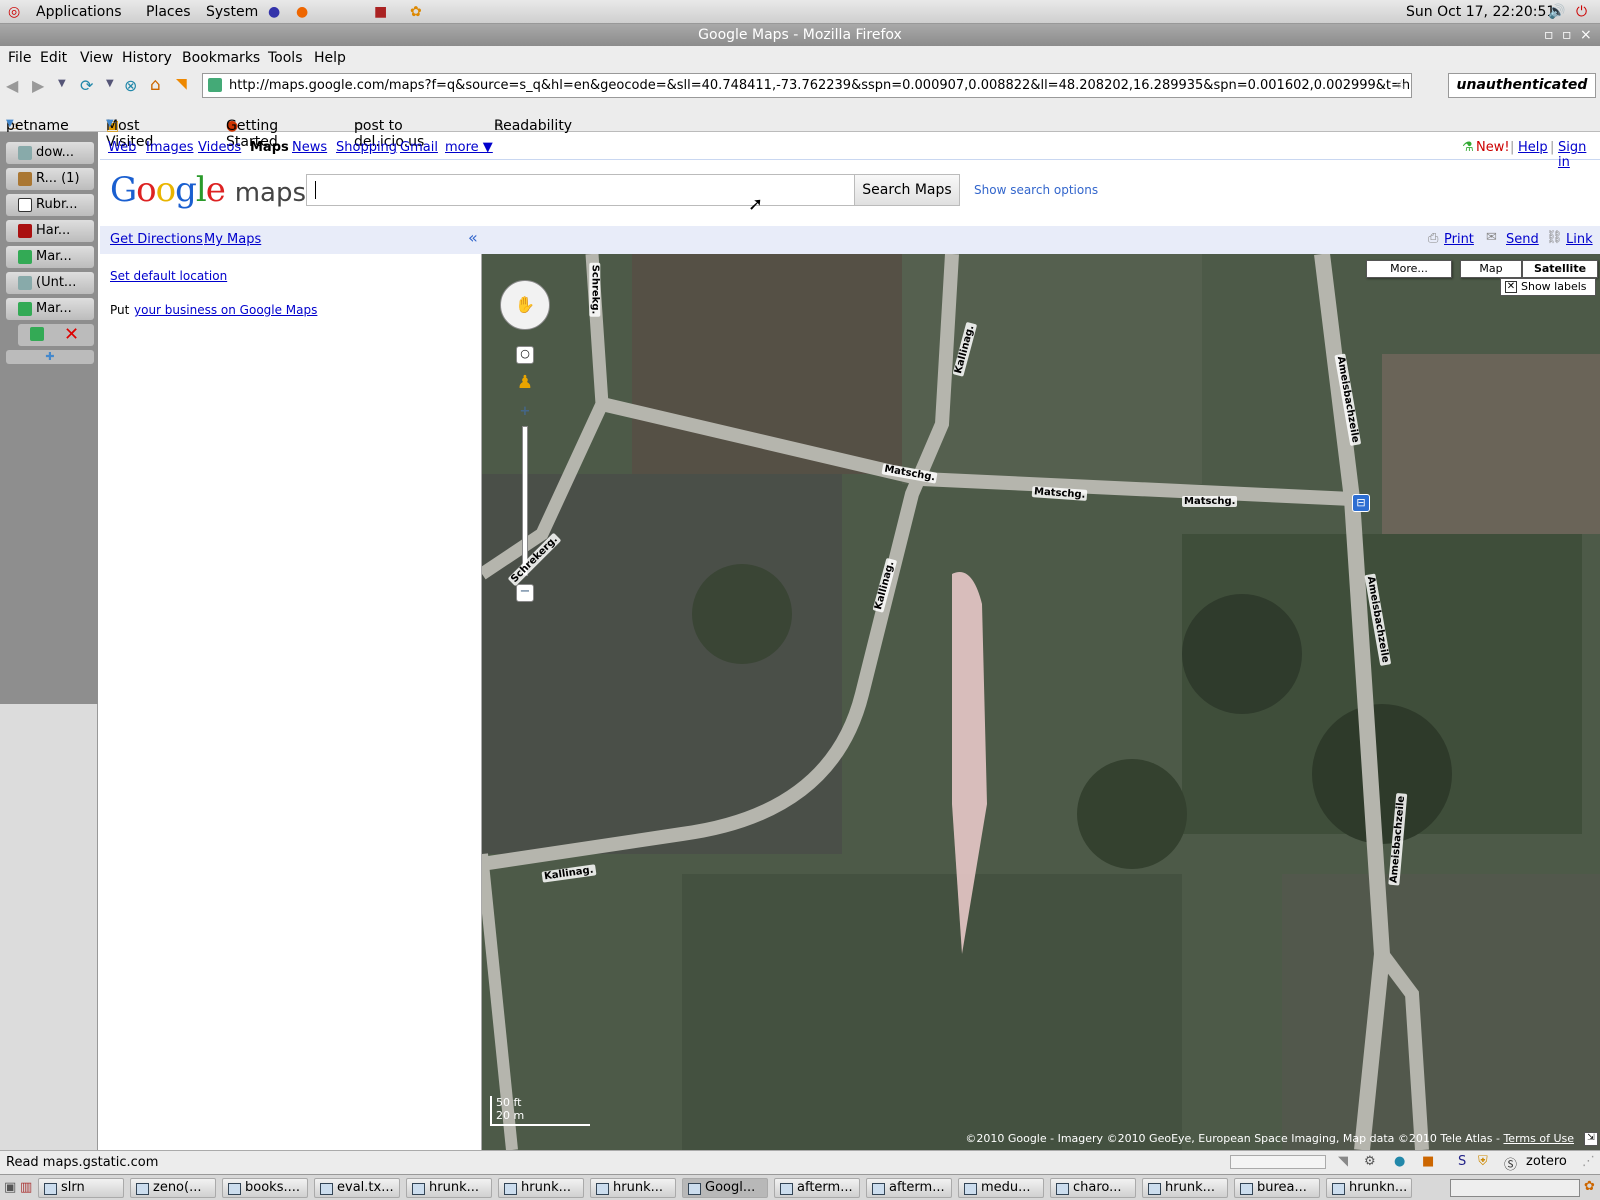 This screenshot has height=1200, width=1600. What do you see at coordinates (147, 58) in the screenshot?
I see `menu-history: History` at bounding box center [147, 58].